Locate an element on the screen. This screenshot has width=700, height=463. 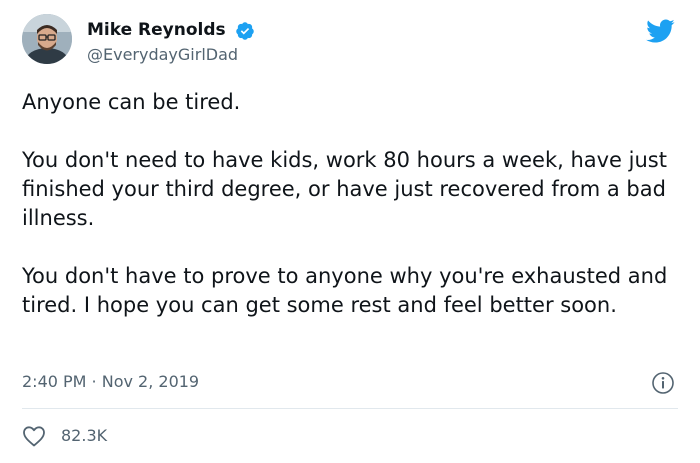
avatar-image is located at coordinates (47, 39).